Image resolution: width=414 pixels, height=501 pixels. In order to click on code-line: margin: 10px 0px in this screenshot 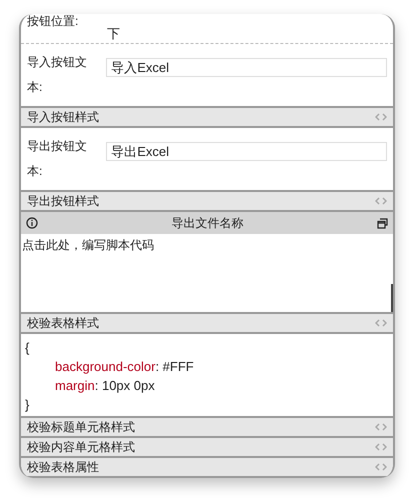, I will do `click(105, 386)`.